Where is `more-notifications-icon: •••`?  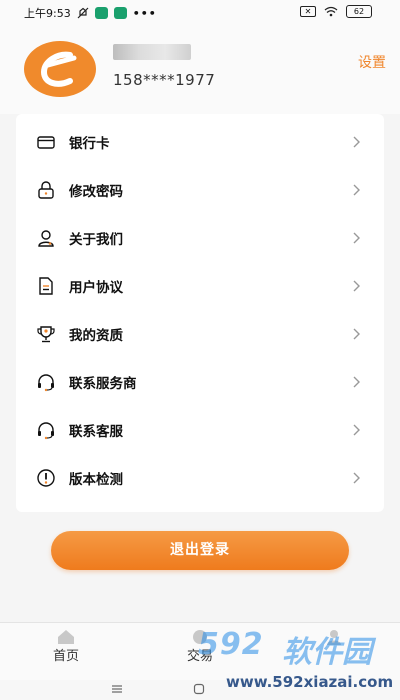
more-notifications-icon: ••• is located at coordinates (144, 13).